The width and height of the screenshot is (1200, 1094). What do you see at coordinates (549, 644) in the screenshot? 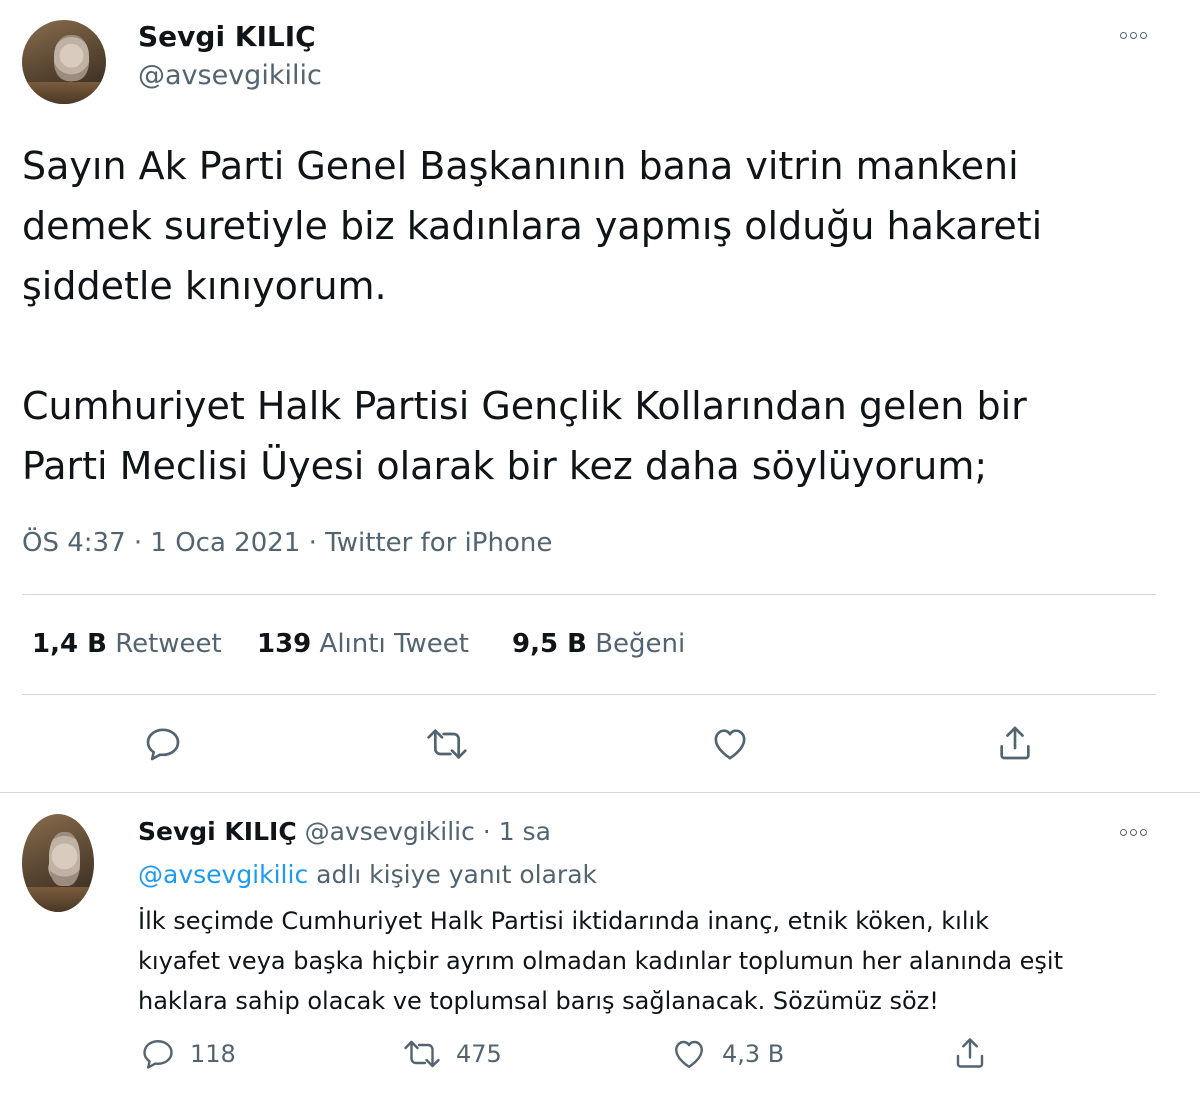
I see `likes-count: 9,5 B` at bounding box center [549, 644].